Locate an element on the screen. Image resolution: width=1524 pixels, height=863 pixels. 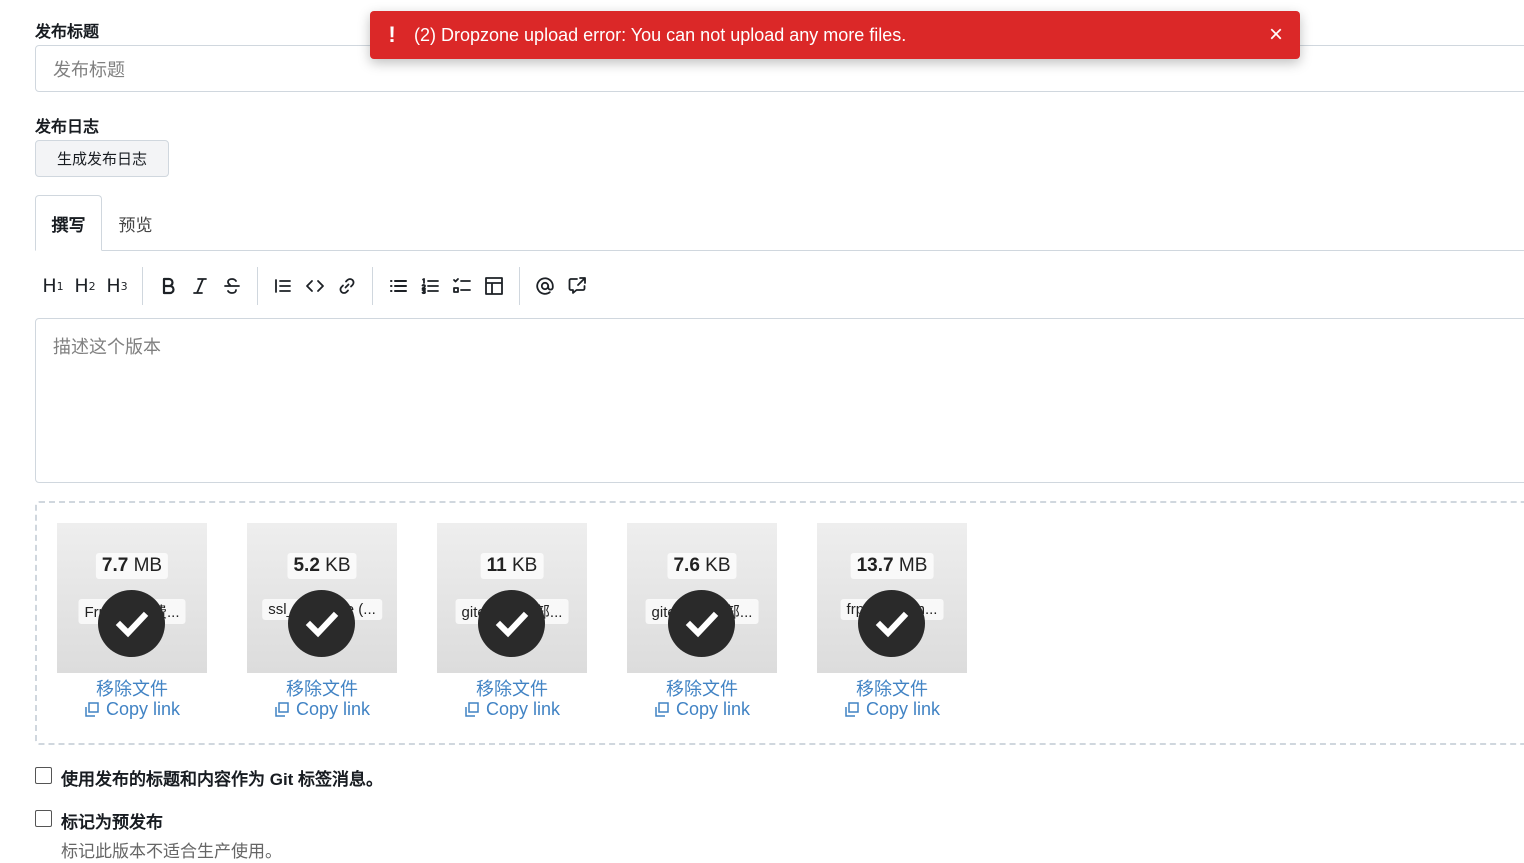
close-icon: × is located at coordinates (1276, 35).